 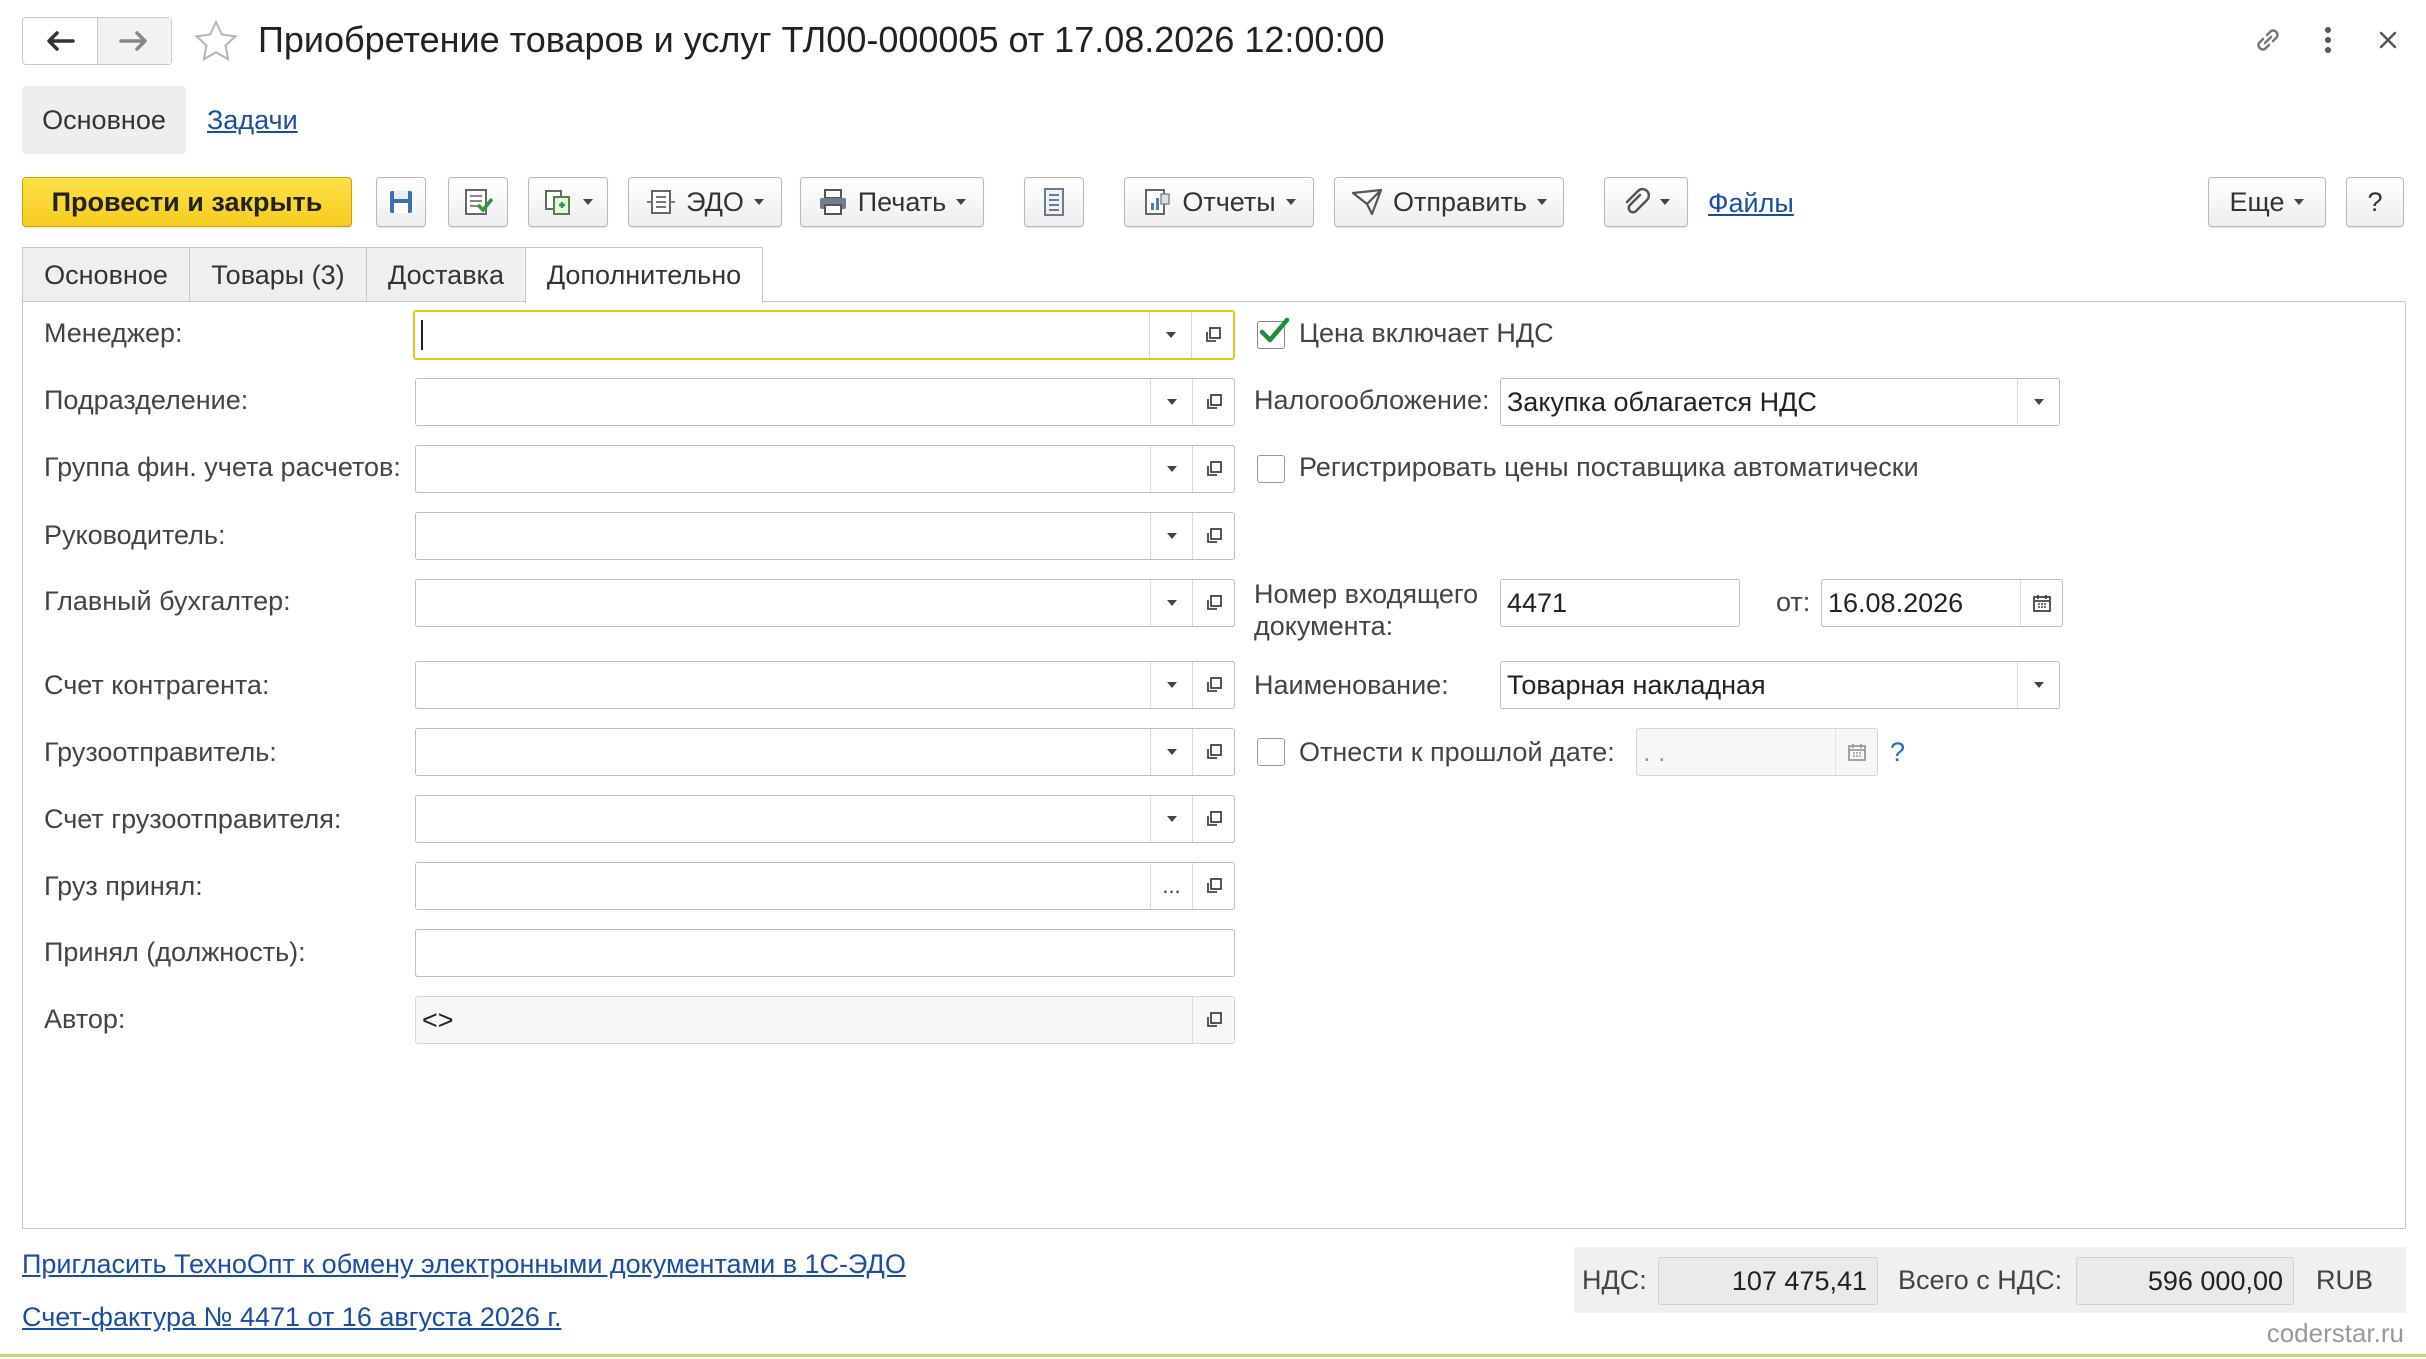 What do you see at coordinates (824, 335) in the screenshot?
I see `manager-field` at bounding box center [824, 335].